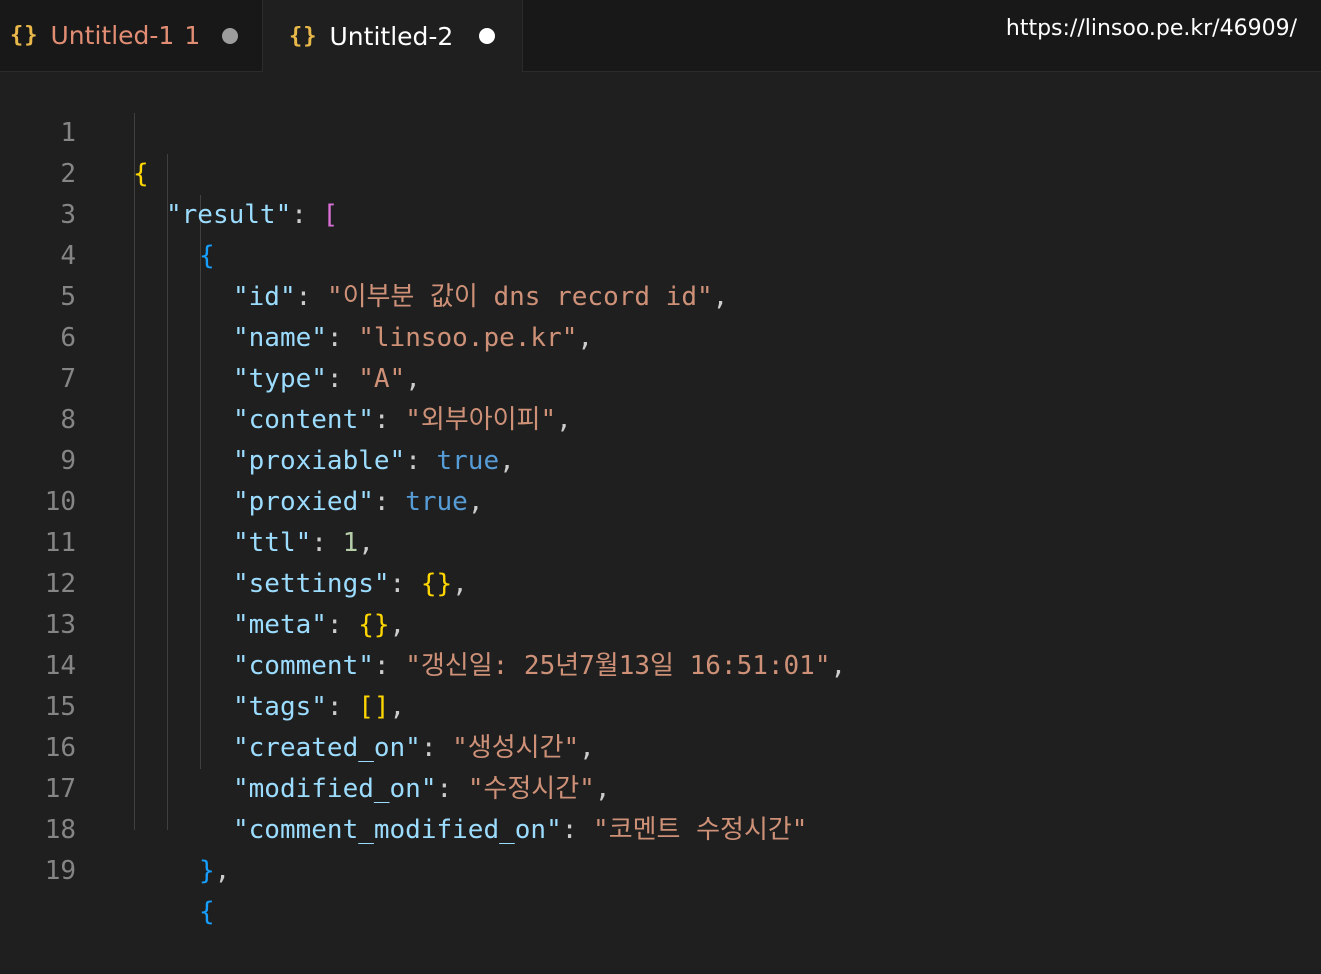 The height and width of the screenshot is (974, 1321). I want to click on code-line: 11 "settings": {},, so click(234, 540).